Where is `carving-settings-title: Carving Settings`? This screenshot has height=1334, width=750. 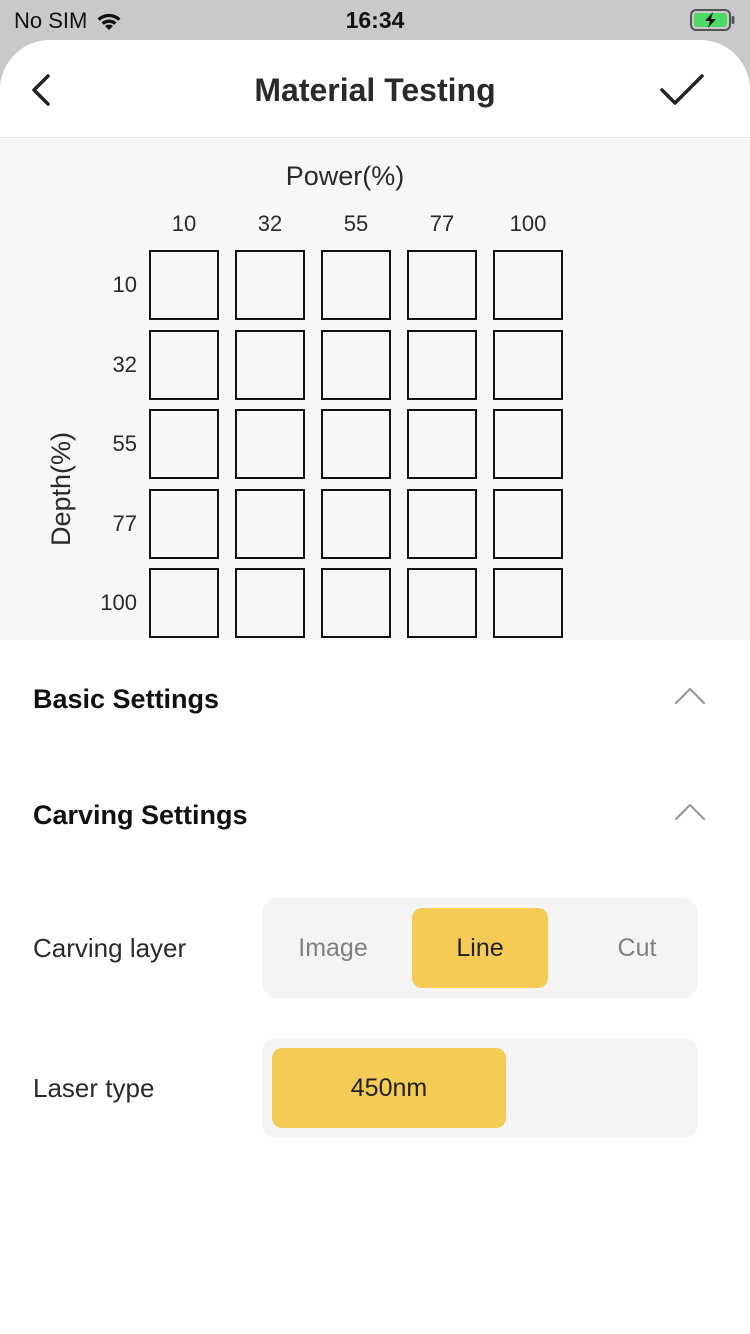 carving-settings-title: Carving Settings is located at coordinates (140, 815).